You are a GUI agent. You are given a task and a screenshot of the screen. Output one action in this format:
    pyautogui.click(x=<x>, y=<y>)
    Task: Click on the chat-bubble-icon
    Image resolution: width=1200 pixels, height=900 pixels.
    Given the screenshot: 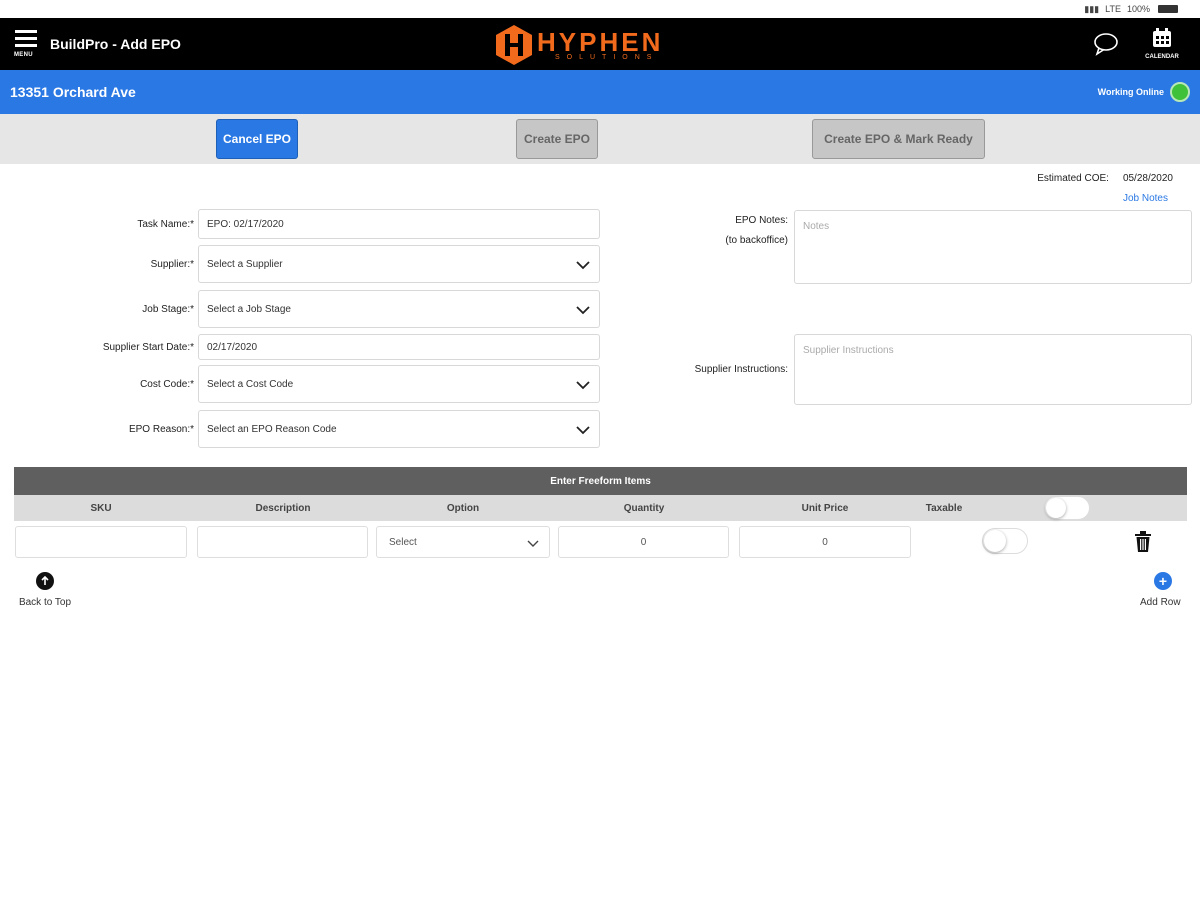 What is the action you would take?
    pyautogui.click(x=1106, y=44)
    